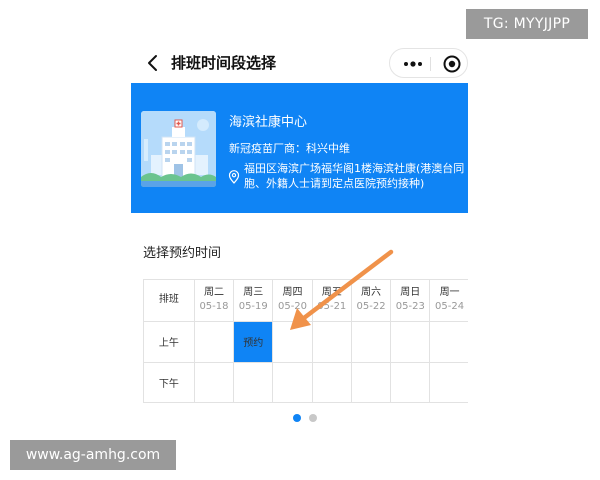  Describe the element at coordinates (292, 293) in the screenshot. I see `weekday: 周四` at that location.